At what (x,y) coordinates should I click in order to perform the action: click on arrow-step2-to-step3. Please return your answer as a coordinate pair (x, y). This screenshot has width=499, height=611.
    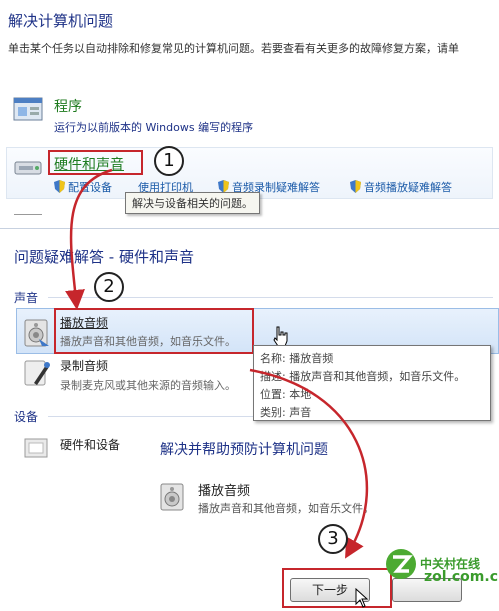
    Looking at the image, I should click on (309, 463).